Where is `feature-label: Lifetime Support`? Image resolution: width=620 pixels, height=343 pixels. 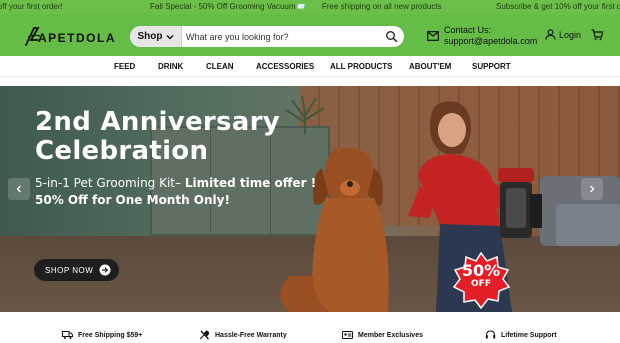 feature-label: Lifetime Support is located at coordinates (529, 335).